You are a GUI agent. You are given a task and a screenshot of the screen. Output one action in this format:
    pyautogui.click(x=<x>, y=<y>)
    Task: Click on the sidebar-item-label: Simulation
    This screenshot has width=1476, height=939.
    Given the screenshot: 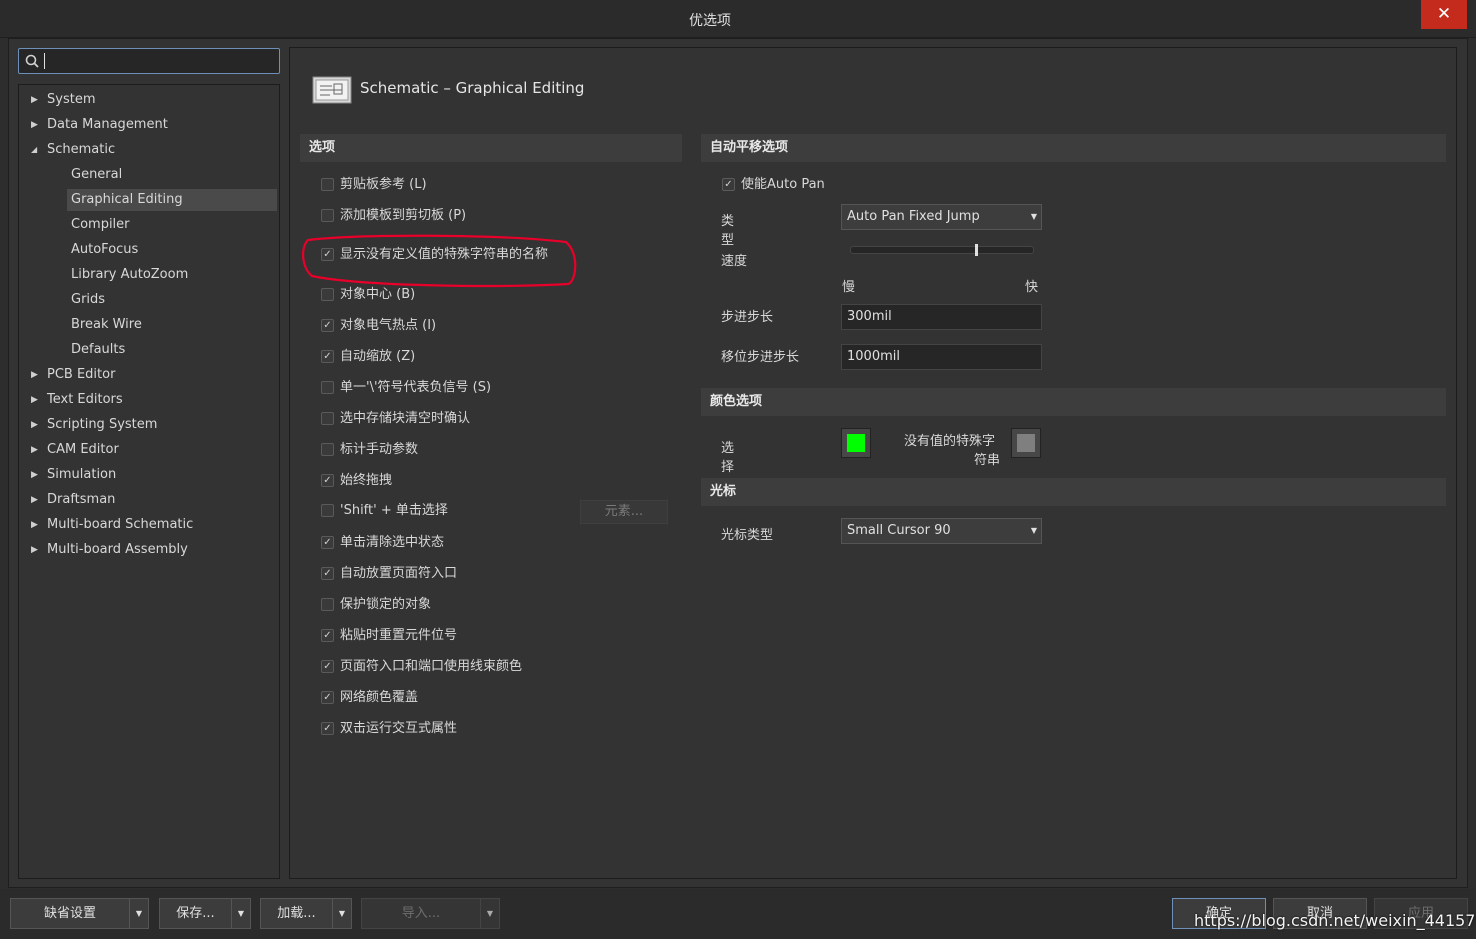 What is the action you would take?
    pyautogui.click(x=82, y=474)
    